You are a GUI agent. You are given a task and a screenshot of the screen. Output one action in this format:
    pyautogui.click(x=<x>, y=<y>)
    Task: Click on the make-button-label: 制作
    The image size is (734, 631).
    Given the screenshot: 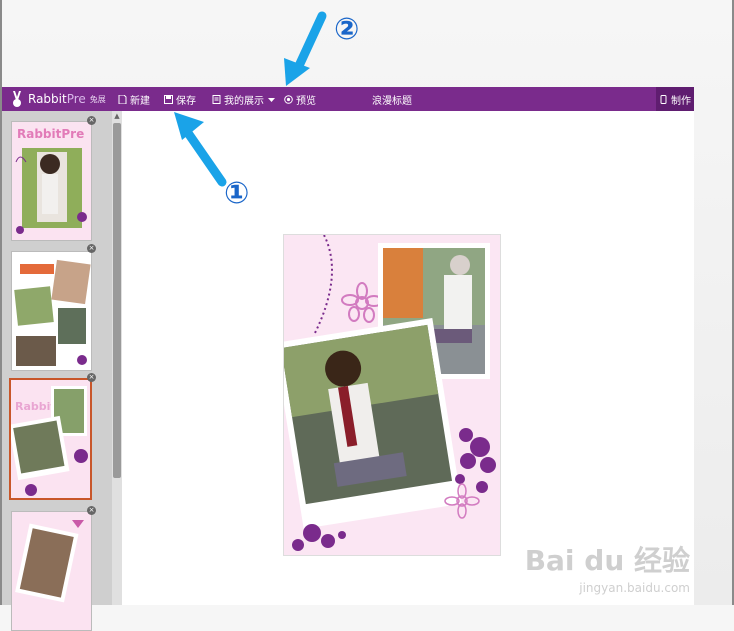 What is the action you would take?
    pyautogui.click(x=681, y=101)
    